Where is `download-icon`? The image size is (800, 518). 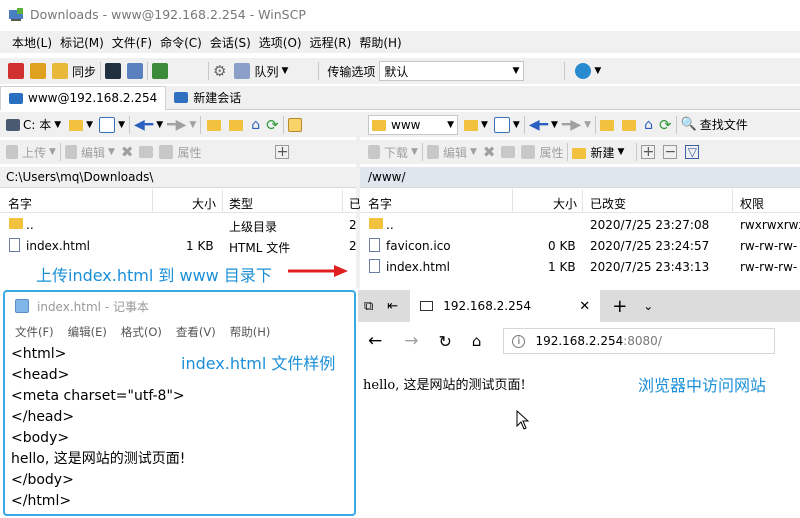
download-icon is located at coordinates (374, 152).